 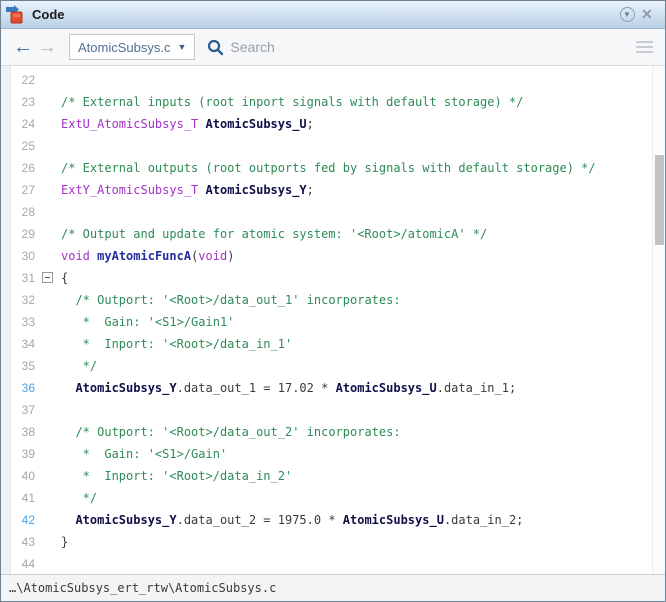 What do you see at coordinates (28, 322) in the screenshot?
I see `line-number: 33` at bounding box center [28, 322].